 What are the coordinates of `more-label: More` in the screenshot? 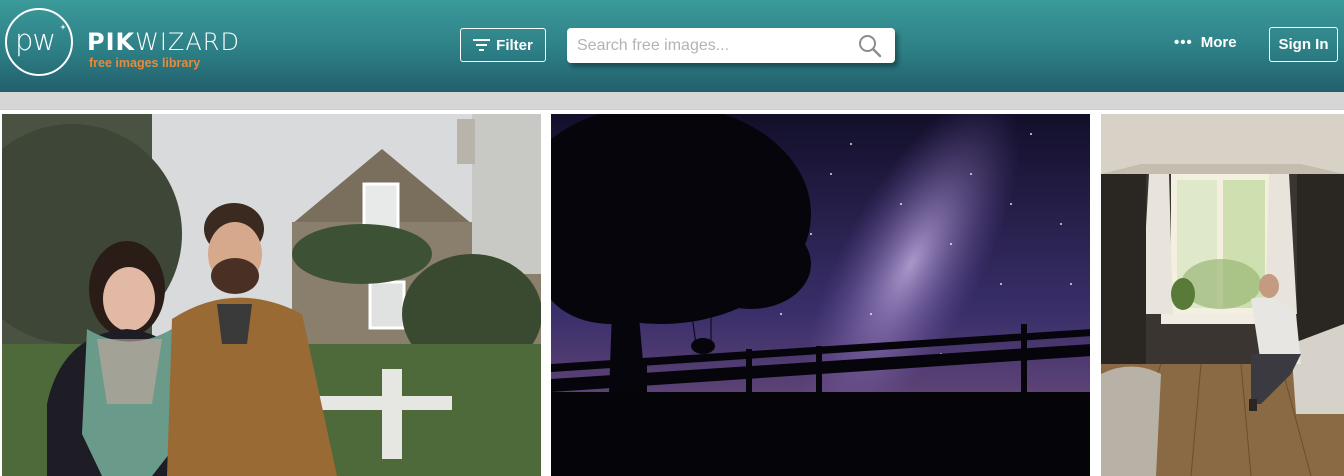 It's located at (1218, 42).